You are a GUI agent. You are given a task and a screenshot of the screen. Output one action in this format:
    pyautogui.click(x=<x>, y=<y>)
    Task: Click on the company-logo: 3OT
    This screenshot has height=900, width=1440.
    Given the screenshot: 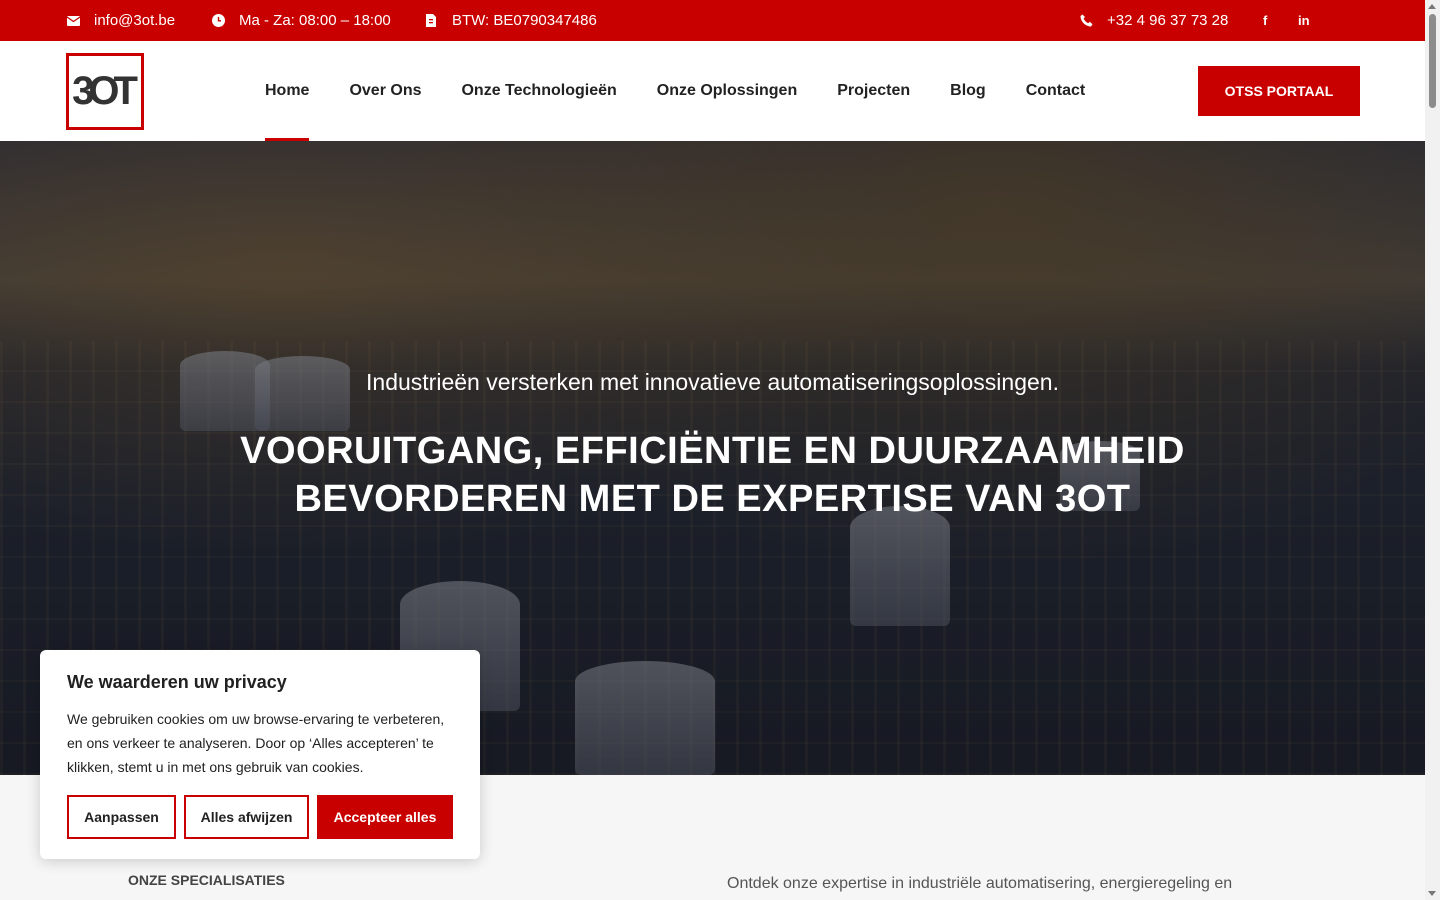 What is the action you would take?
    pyautogui.click(x=105, y=91)
    